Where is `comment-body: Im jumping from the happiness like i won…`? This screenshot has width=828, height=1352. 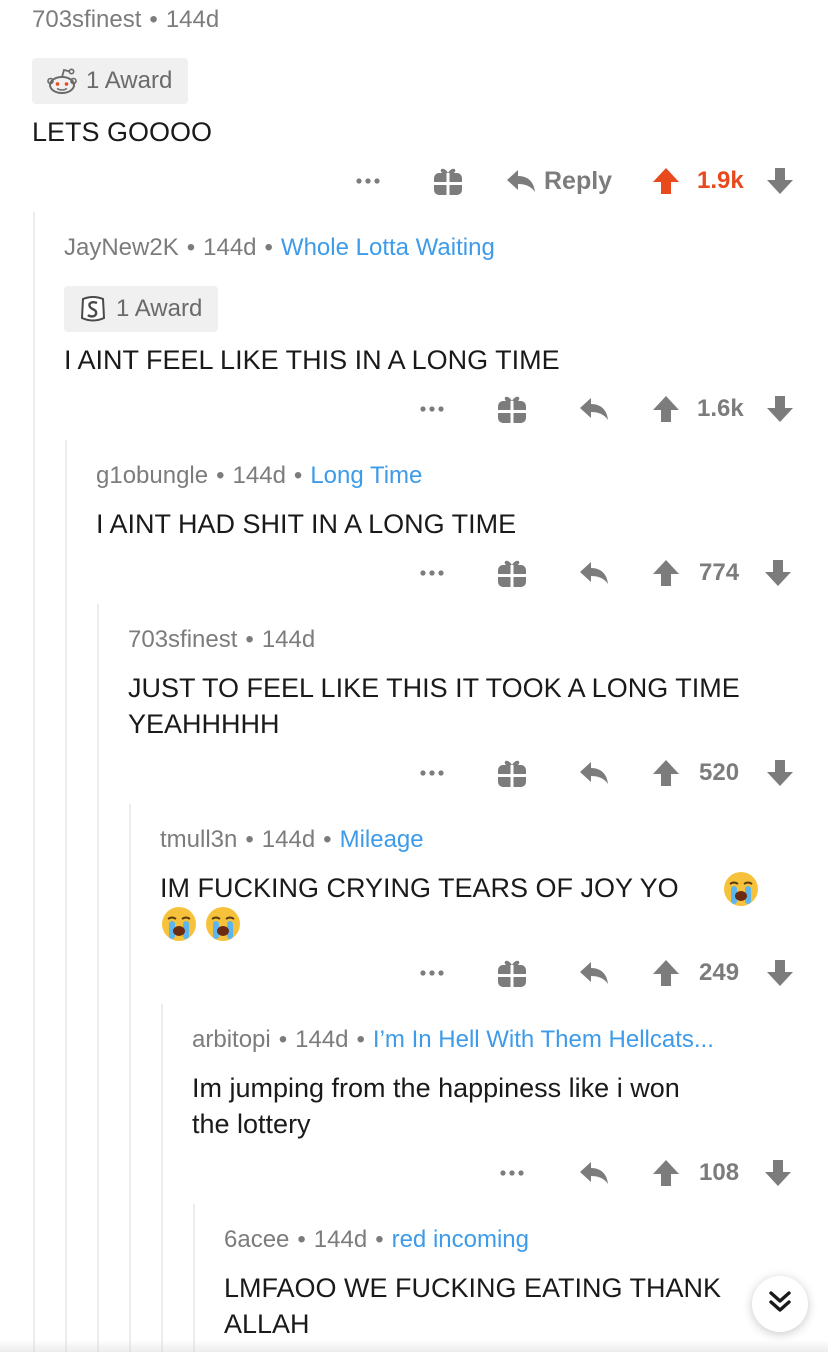
comment-body: Im jumping from the happiness like i won… is located at coordinates (436, 1106).